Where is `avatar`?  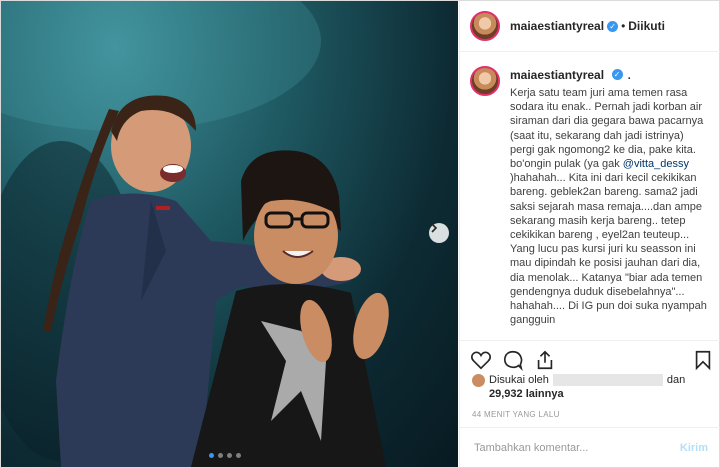 avatar is located at coordinates (485, 26).